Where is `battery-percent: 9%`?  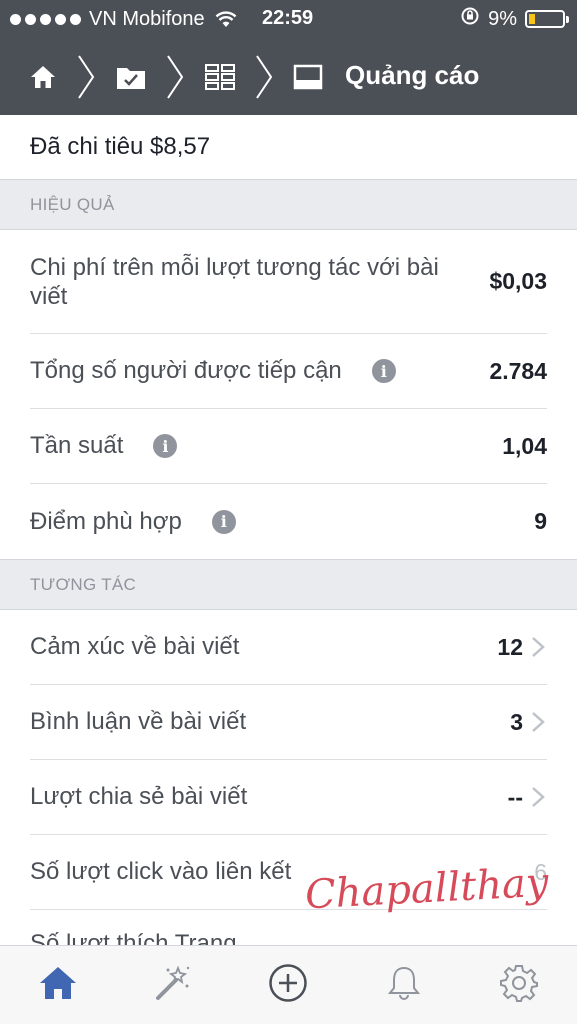 battery-percent: 9% is located at coordinates (502, 18).